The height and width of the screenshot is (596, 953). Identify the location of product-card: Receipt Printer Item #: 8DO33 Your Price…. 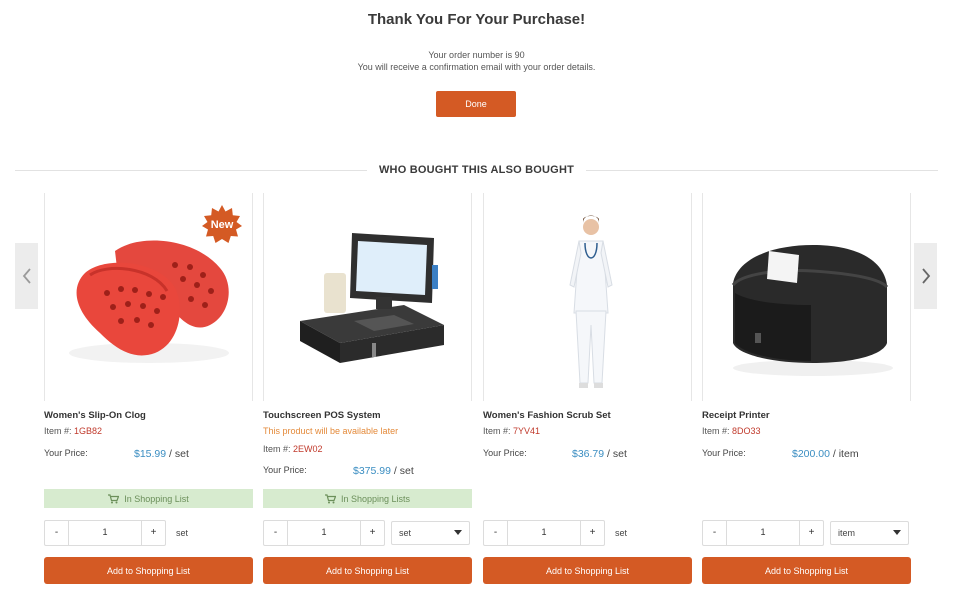
(806, 393).